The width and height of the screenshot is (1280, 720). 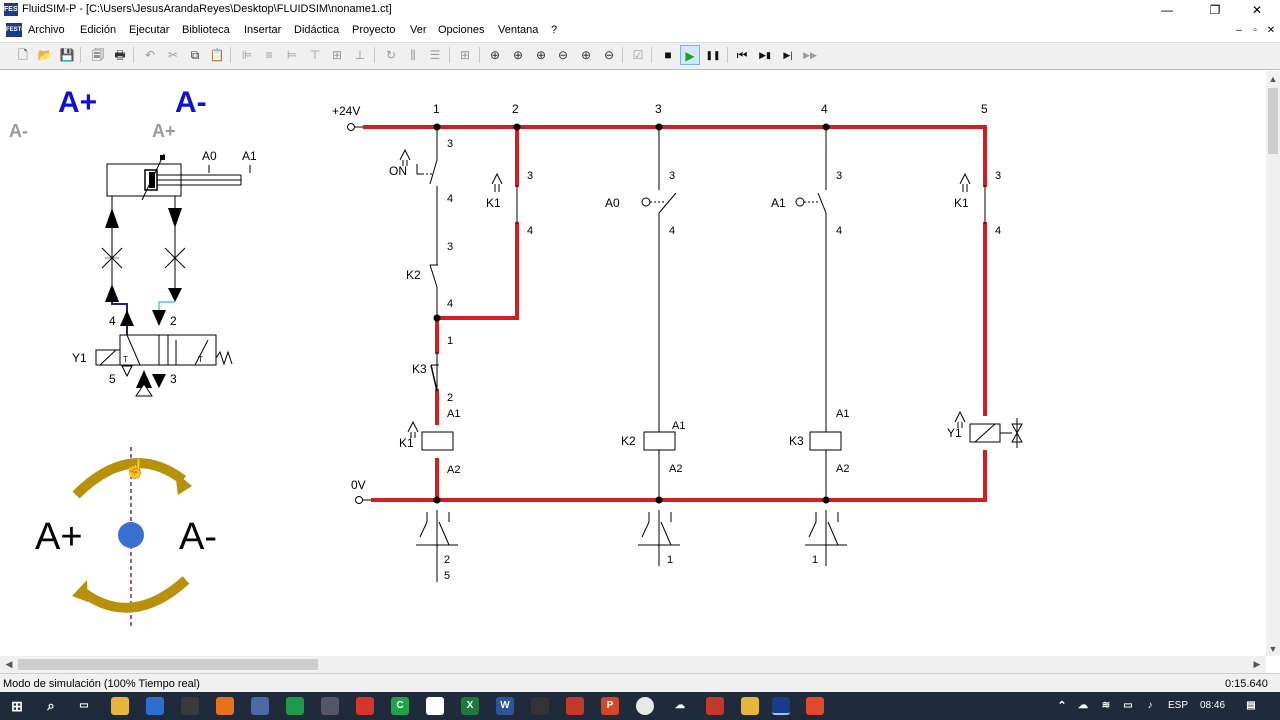 I want to click on onedrive-icon: ☁, so click(x=1083, y=706).